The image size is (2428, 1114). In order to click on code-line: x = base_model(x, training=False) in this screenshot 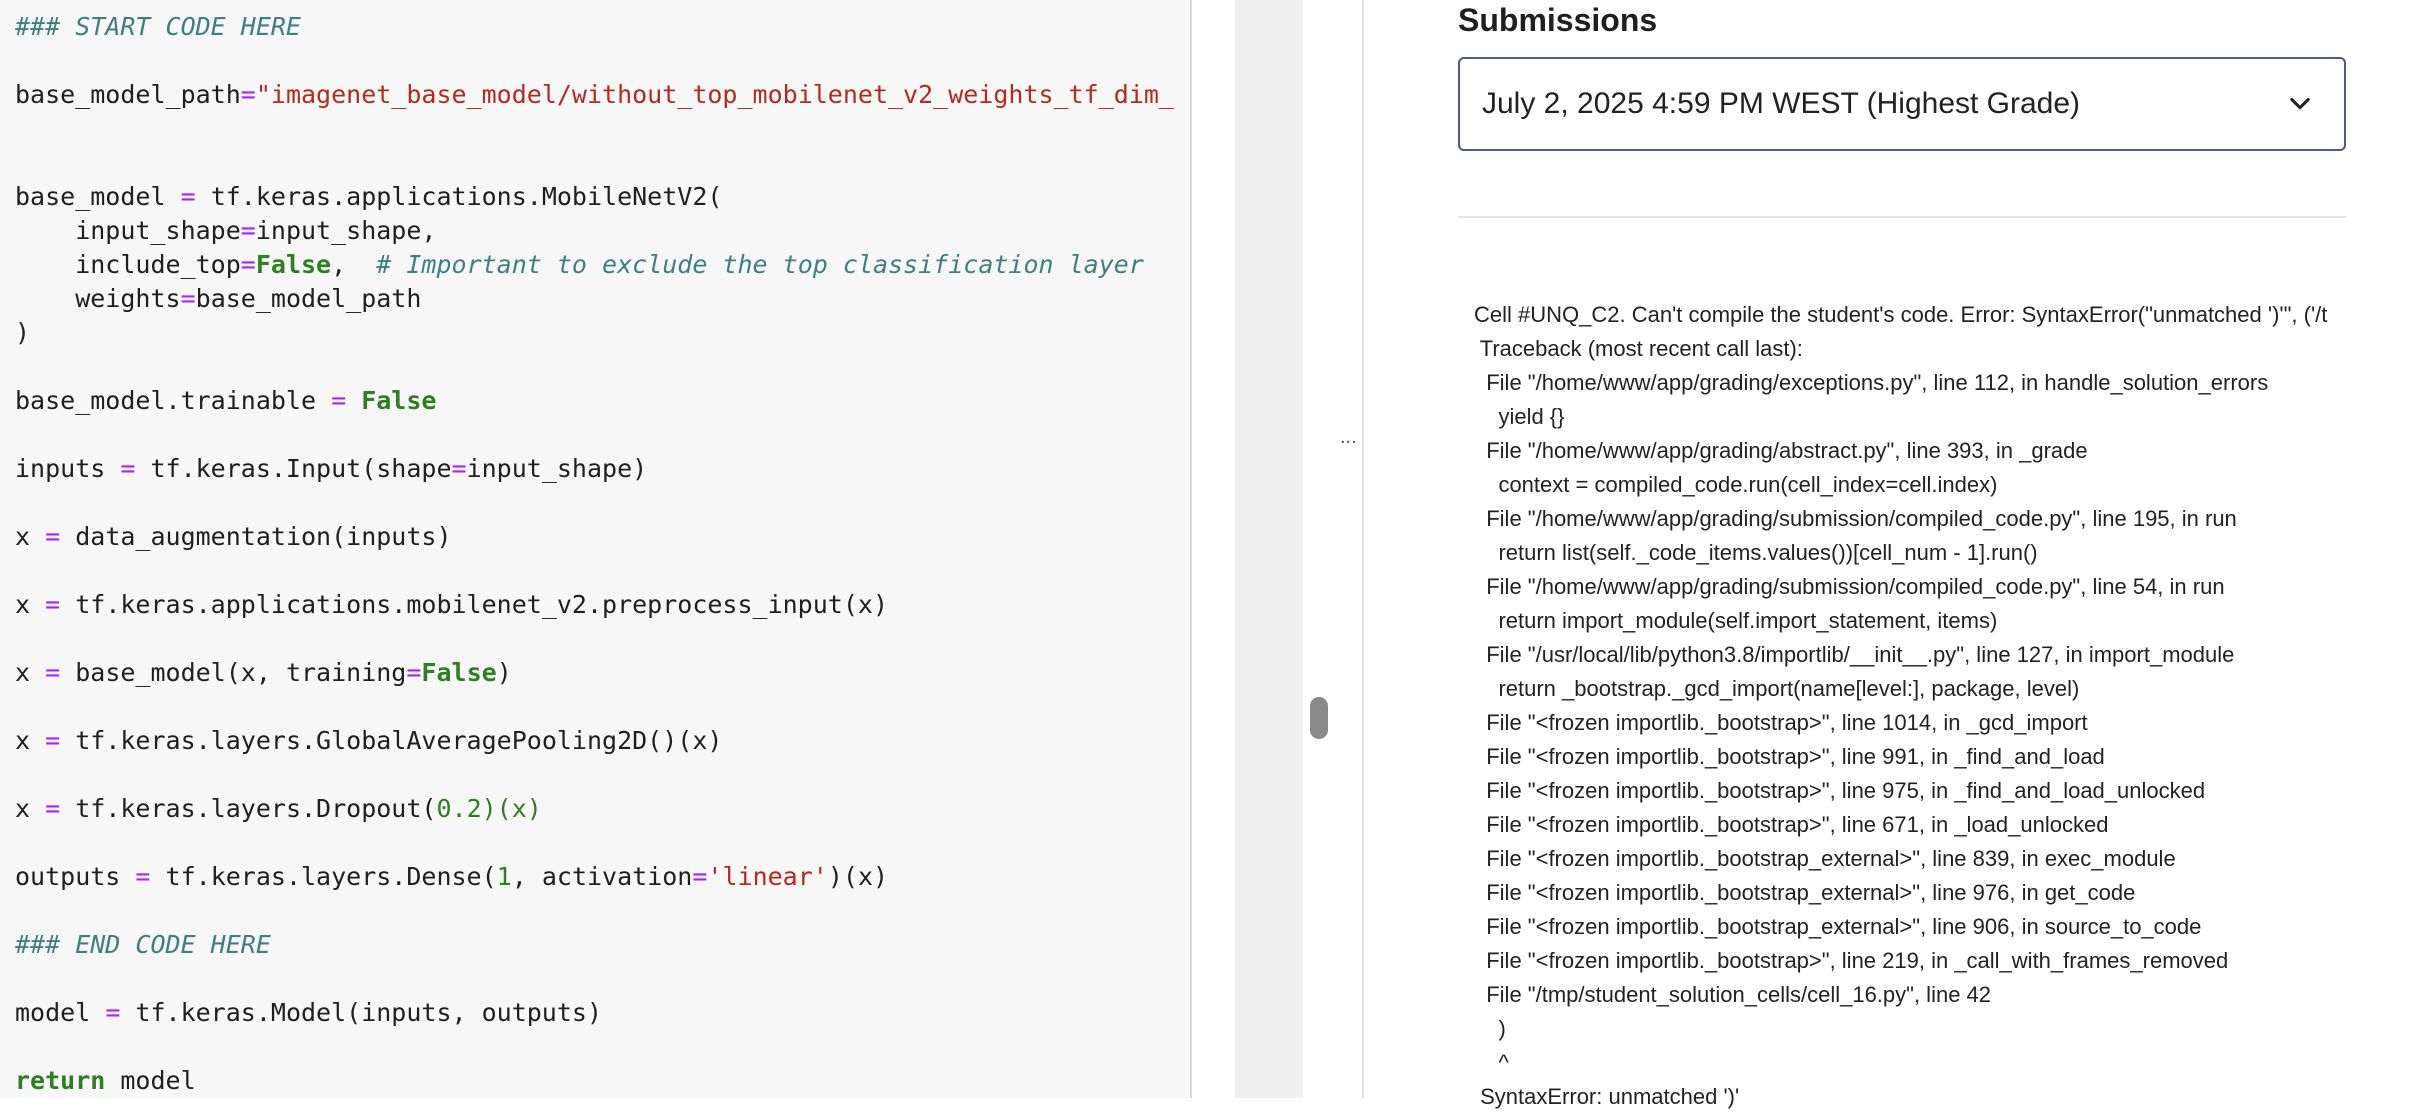, I will do `click(594, 673)`.